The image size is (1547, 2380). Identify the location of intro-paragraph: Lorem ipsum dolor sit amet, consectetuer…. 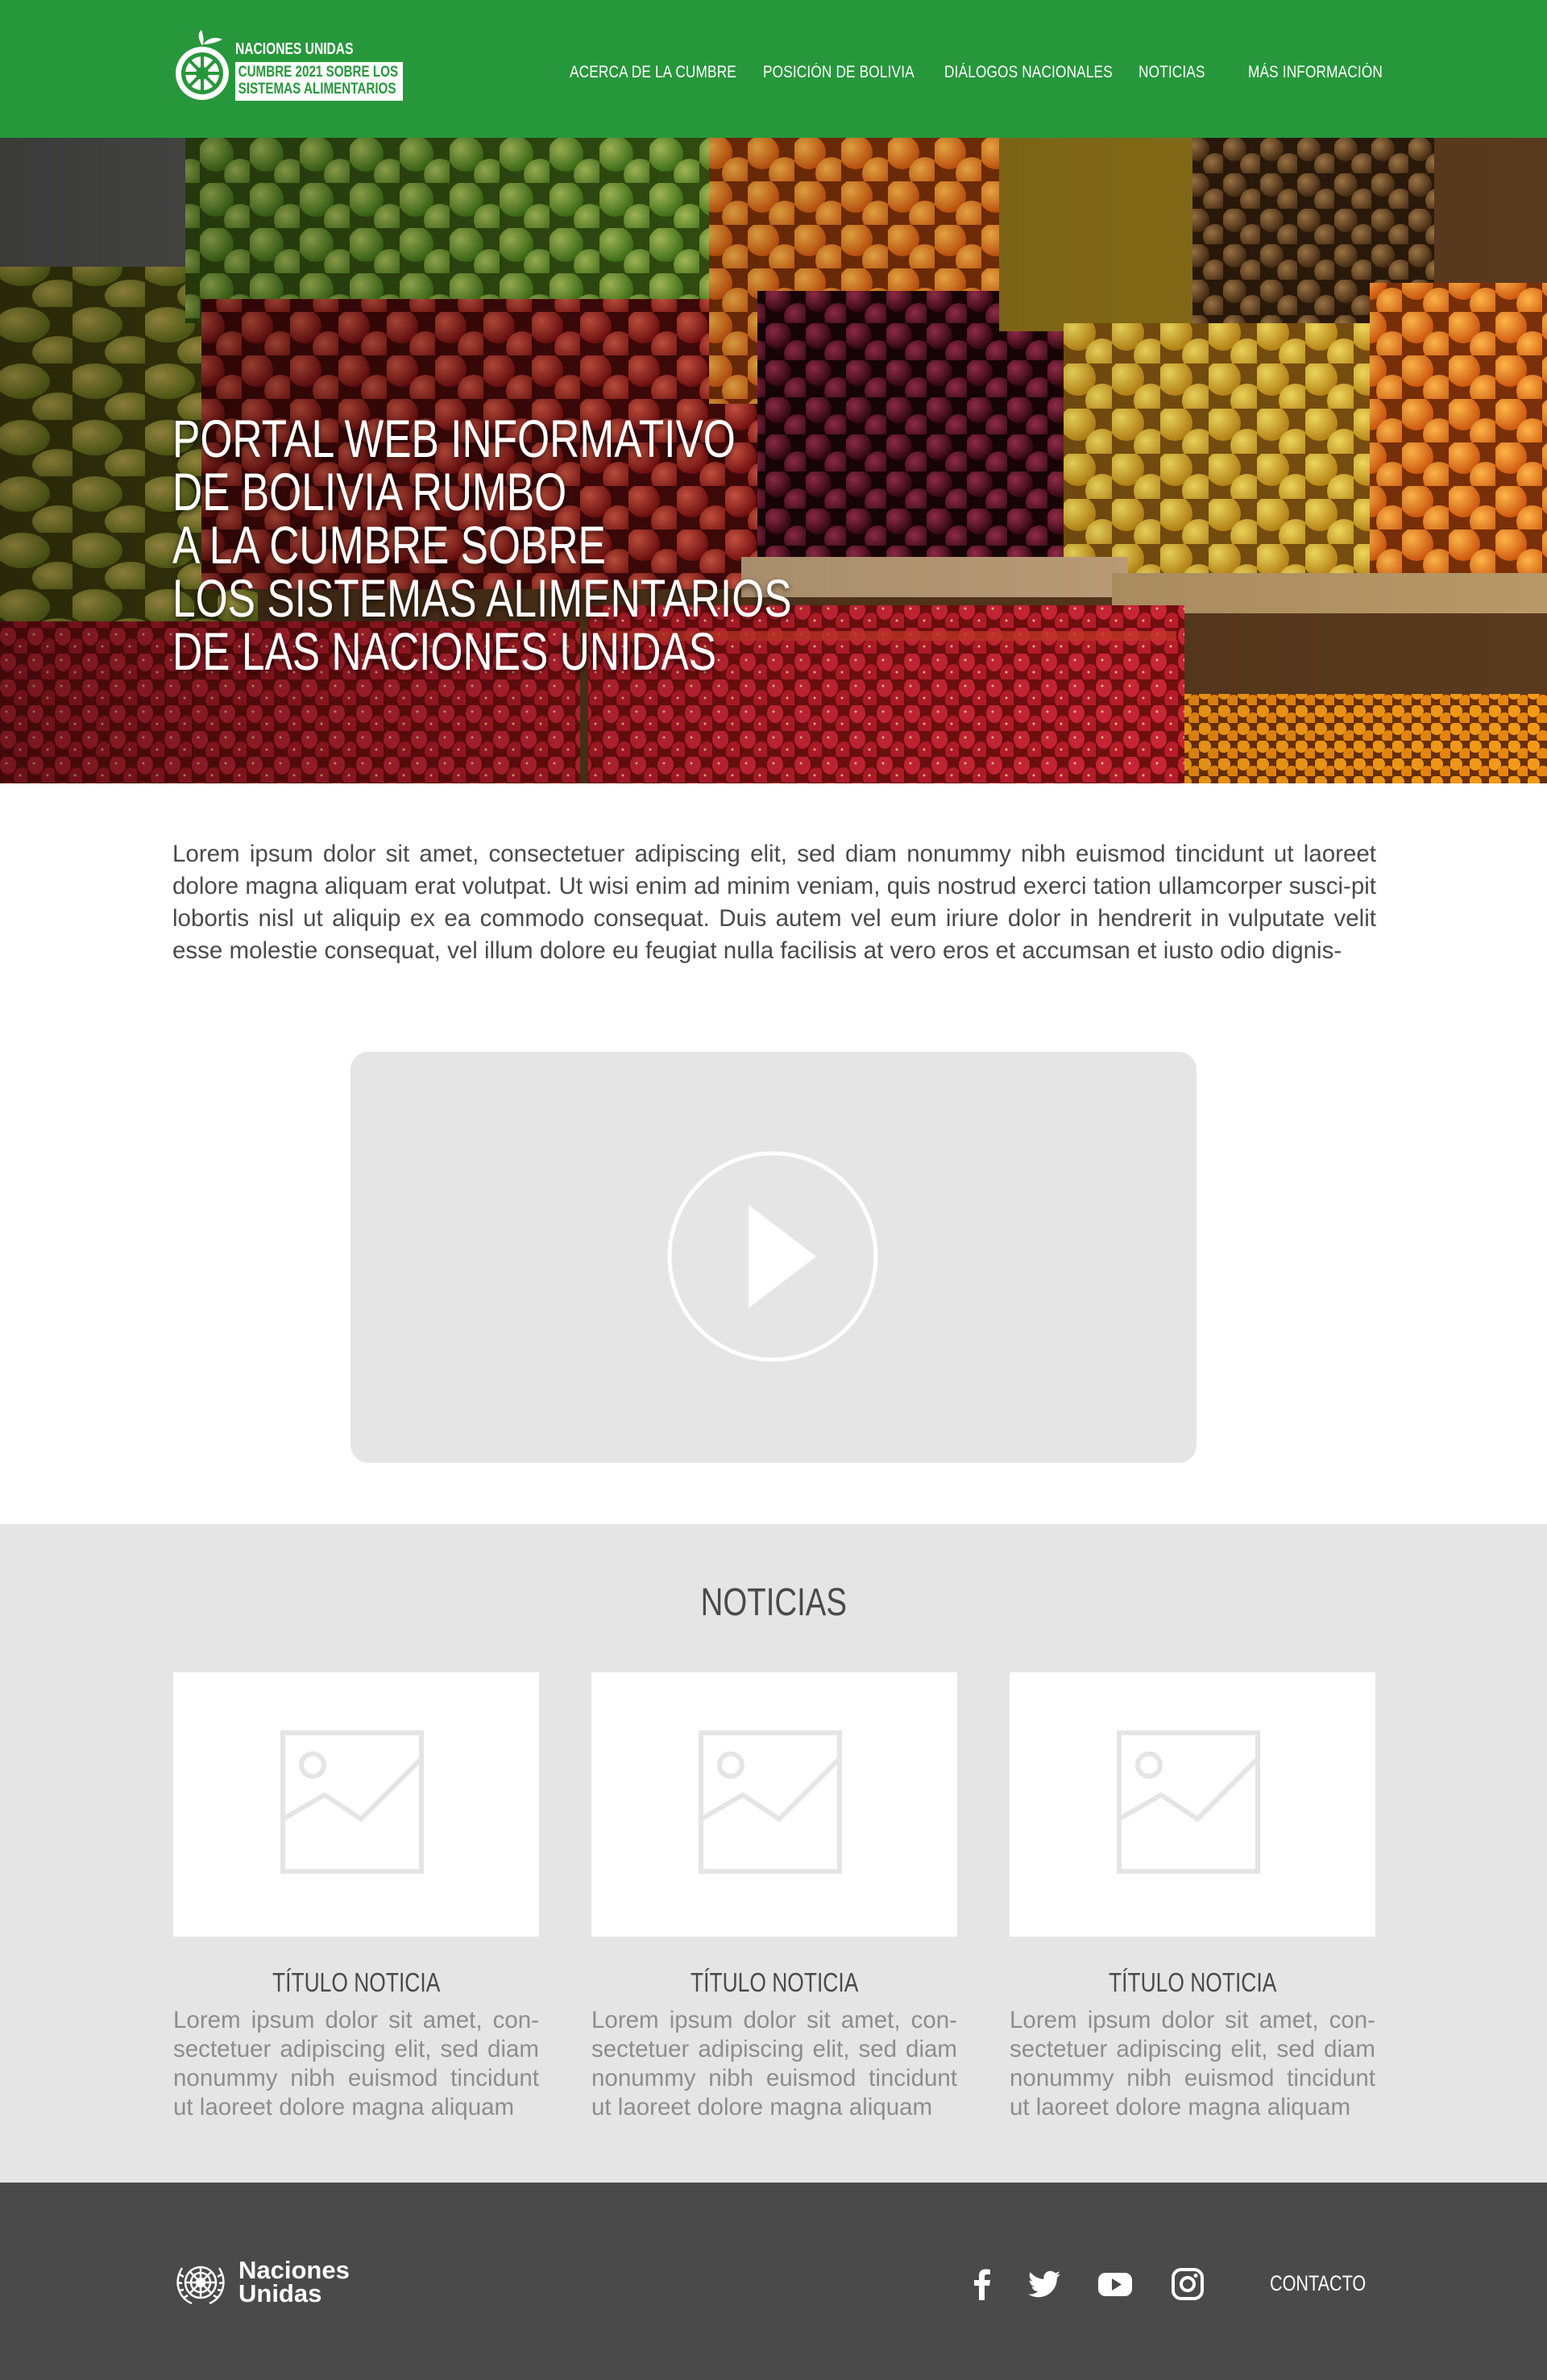
(774, 902).